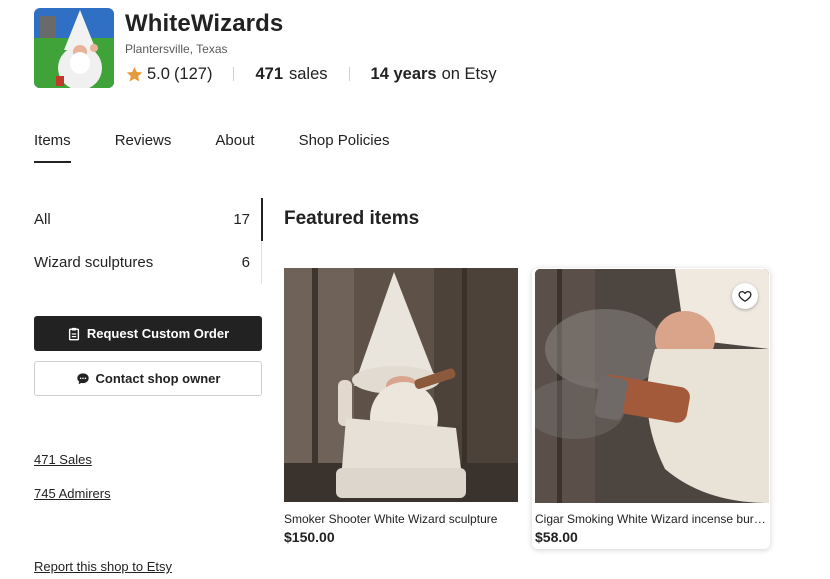 Image resolution: width=830 pixels, height=579 pixels. I want to click on section-count: 17, so click(241, 219).